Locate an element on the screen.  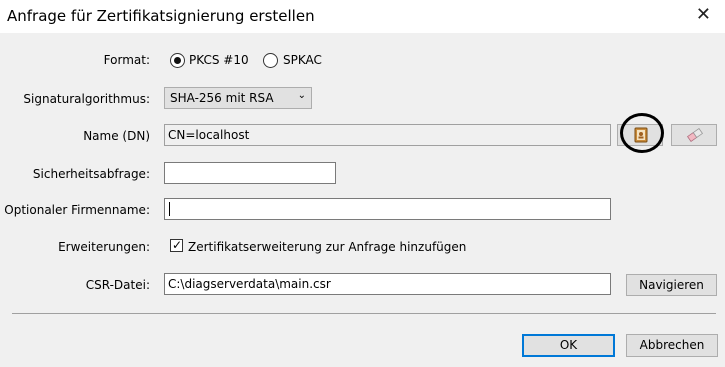
eraser-icon is located at coordinates (695, 135).